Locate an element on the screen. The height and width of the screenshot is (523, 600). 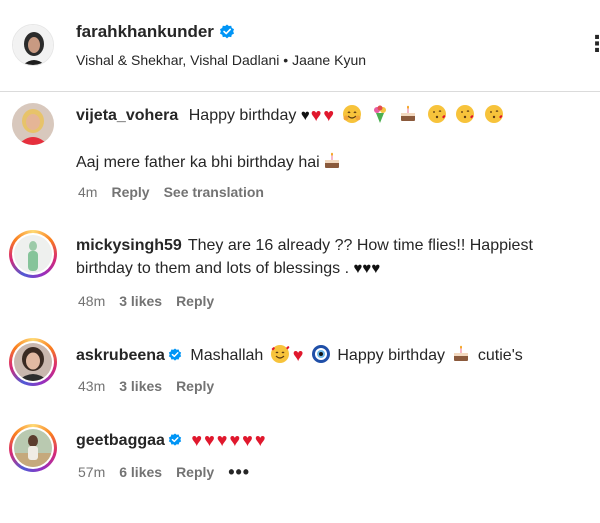
comment-meta: 4m Reply See translation is located at coordinates (171, 192).